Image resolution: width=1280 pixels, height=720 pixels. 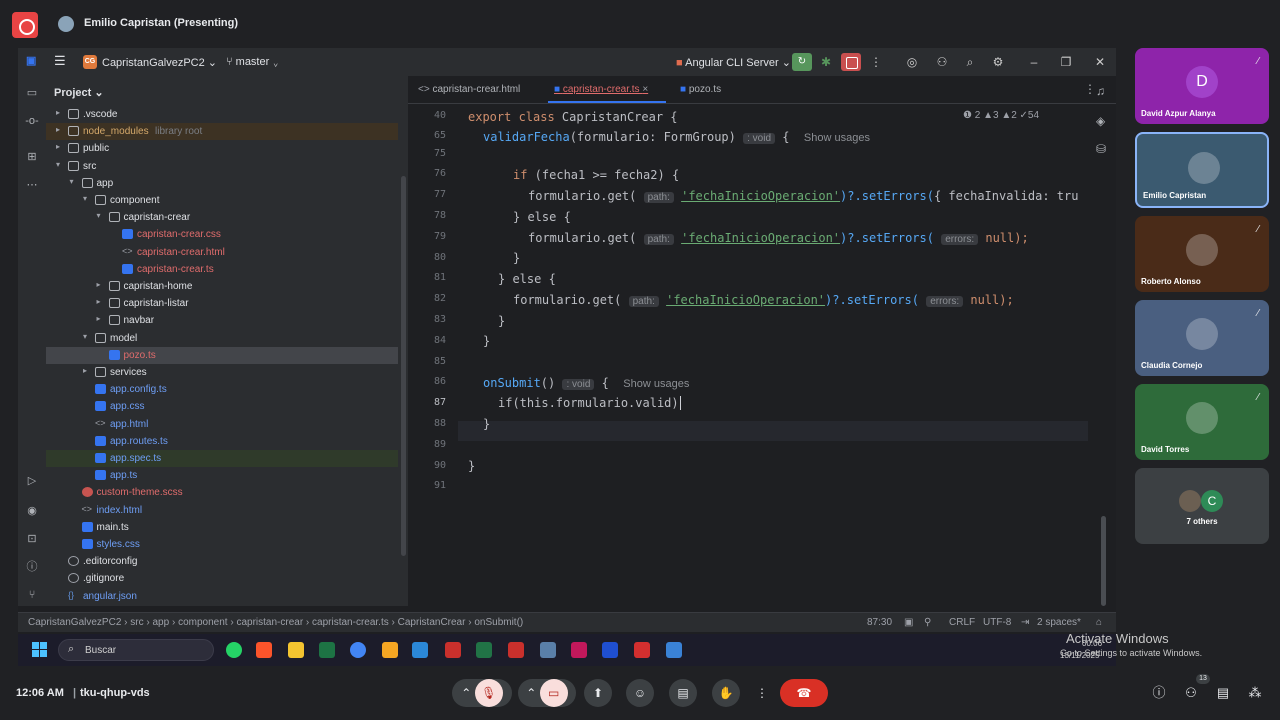 What do you see at coordinates (484, 650) in the screenshot?
I see `project-icon` at bounding box center [484, 650].